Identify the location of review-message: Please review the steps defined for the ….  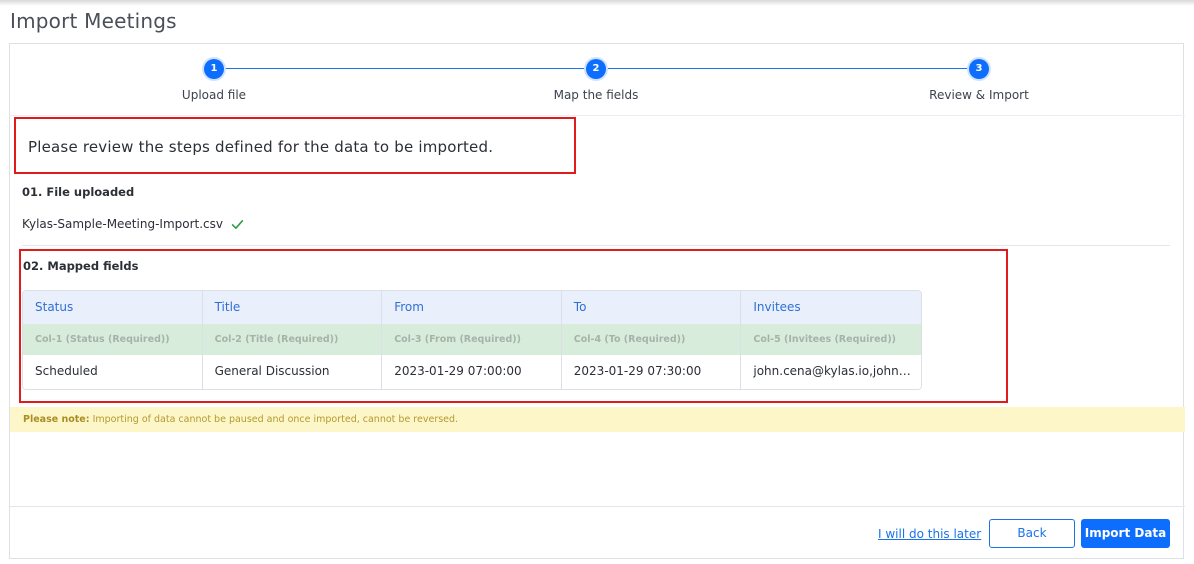
(261, 147).